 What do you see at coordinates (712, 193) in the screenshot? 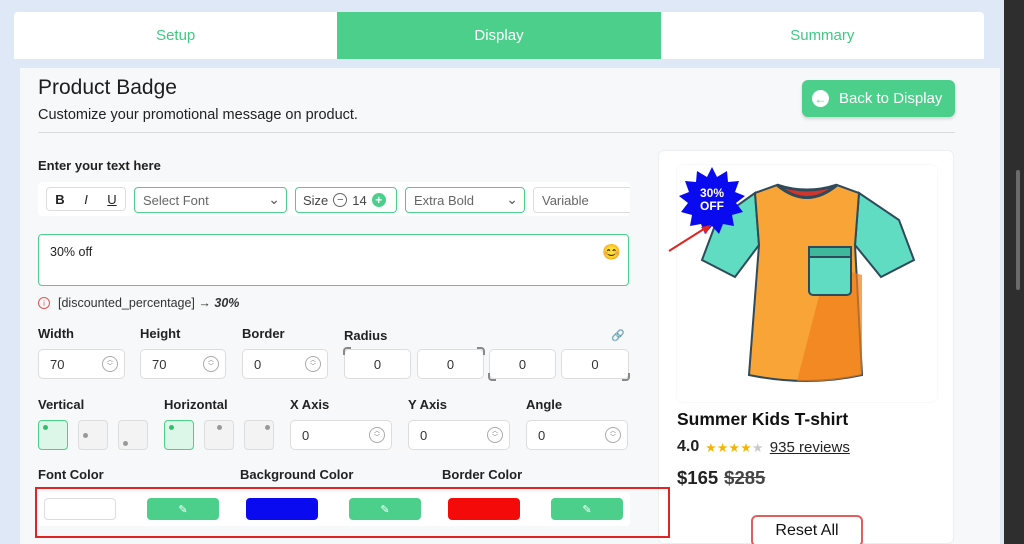
I see `badge-line1: 30%` at bounding box center [712, 193].